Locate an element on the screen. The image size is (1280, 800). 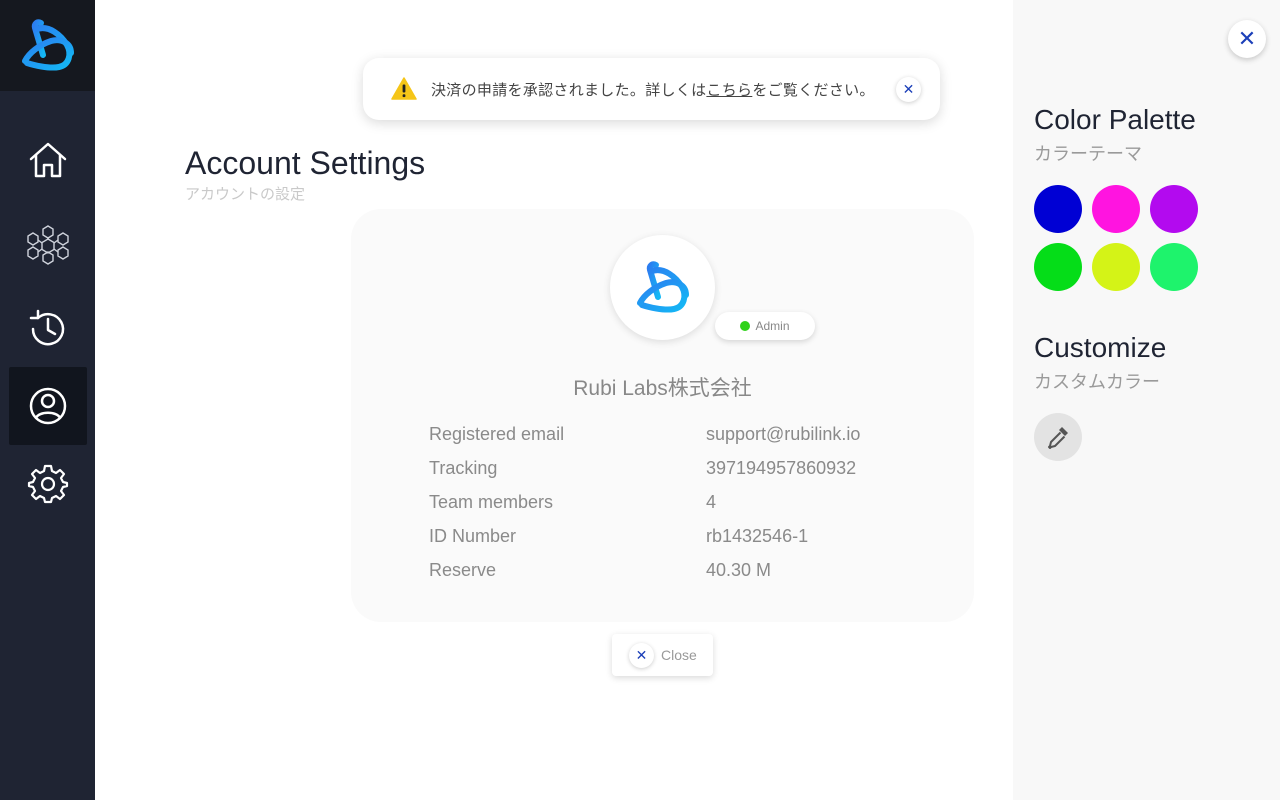
field-value-team: 4 is located at coordinates (711, 502).